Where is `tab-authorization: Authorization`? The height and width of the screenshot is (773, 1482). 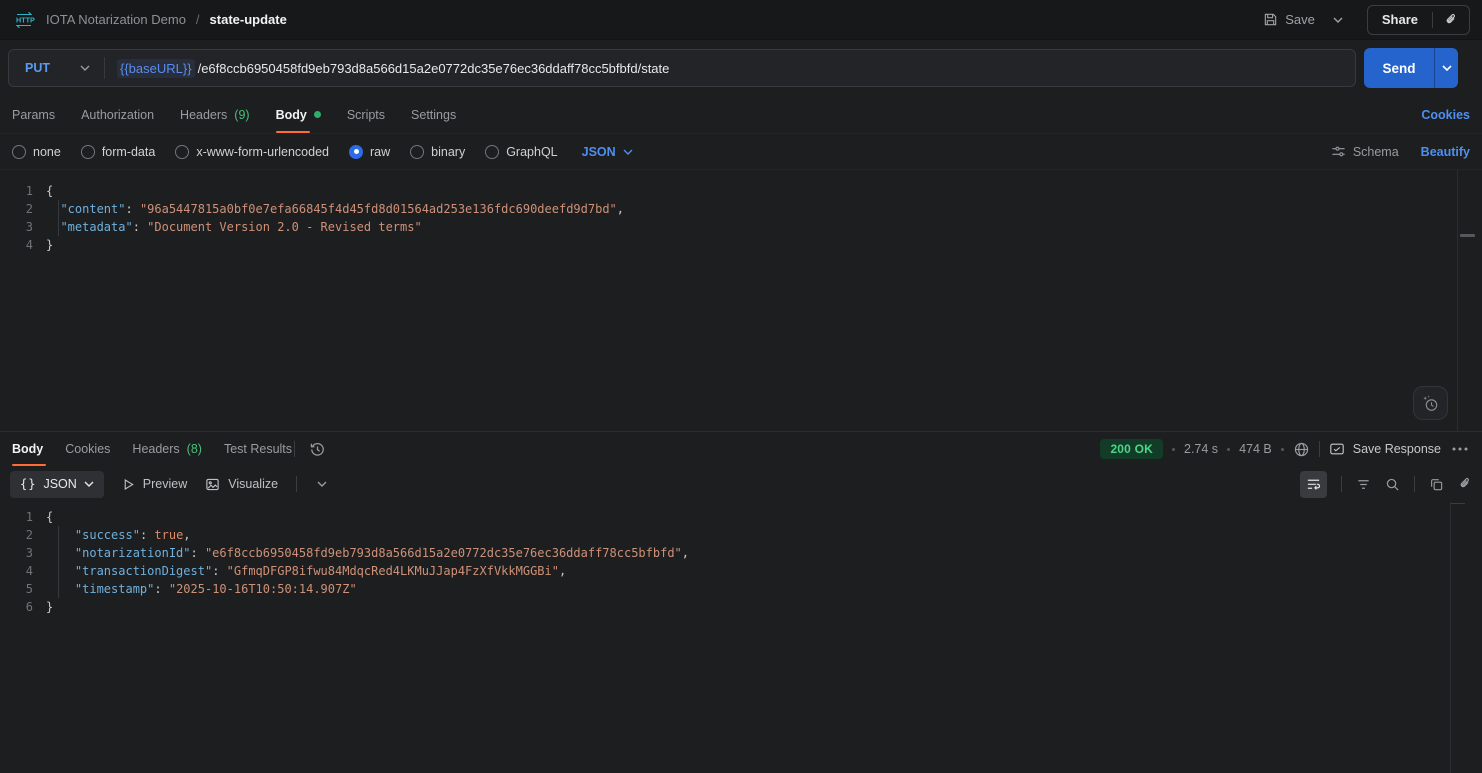
tab-authorization: Authorization is located at coordinates (117, 114).